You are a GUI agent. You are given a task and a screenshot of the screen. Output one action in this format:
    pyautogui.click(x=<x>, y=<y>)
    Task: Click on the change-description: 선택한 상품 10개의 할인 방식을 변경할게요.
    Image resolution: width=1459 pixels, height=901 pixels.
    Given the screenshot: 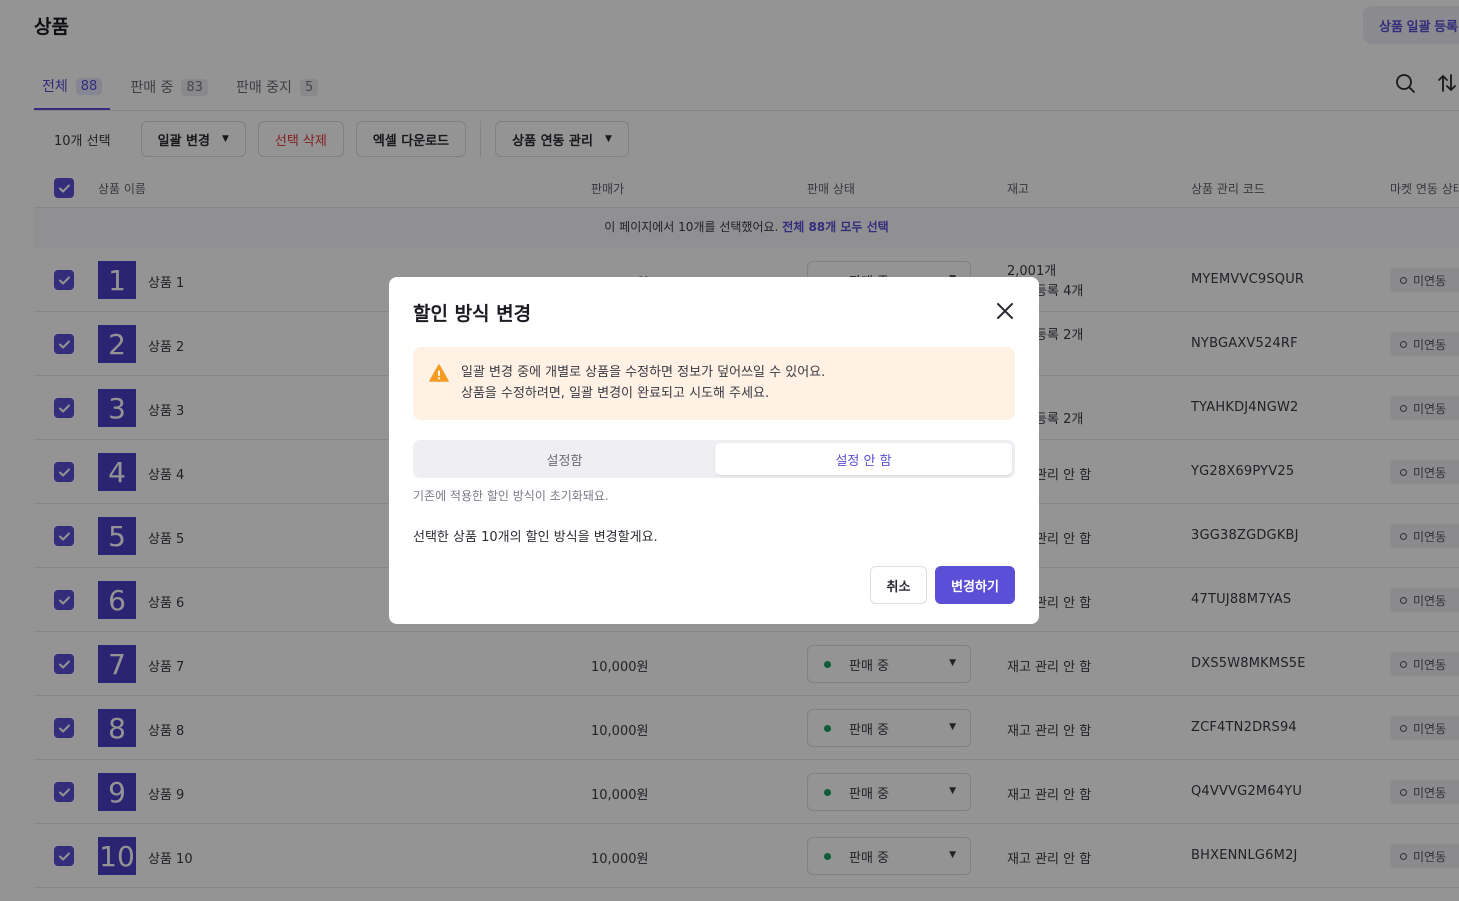 What is the action you would take?
    pyautogui.click(x=535, y=537)
    